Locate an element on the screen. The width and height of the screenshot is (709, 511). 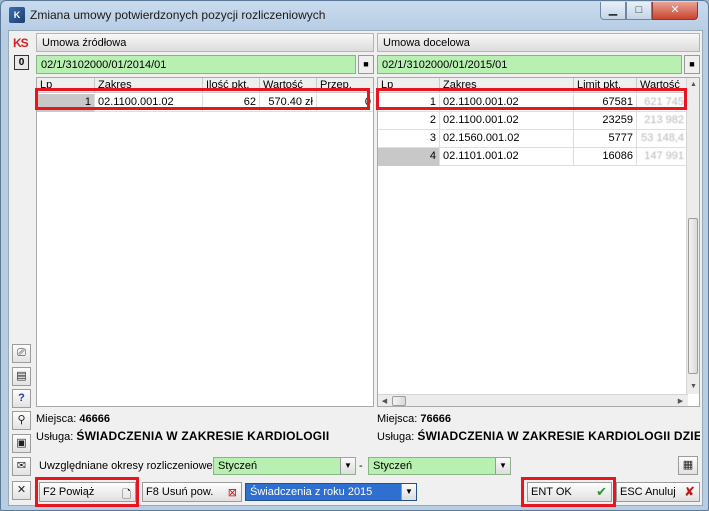
period-from-value: Styczeń is located at coordinates (238, 466).